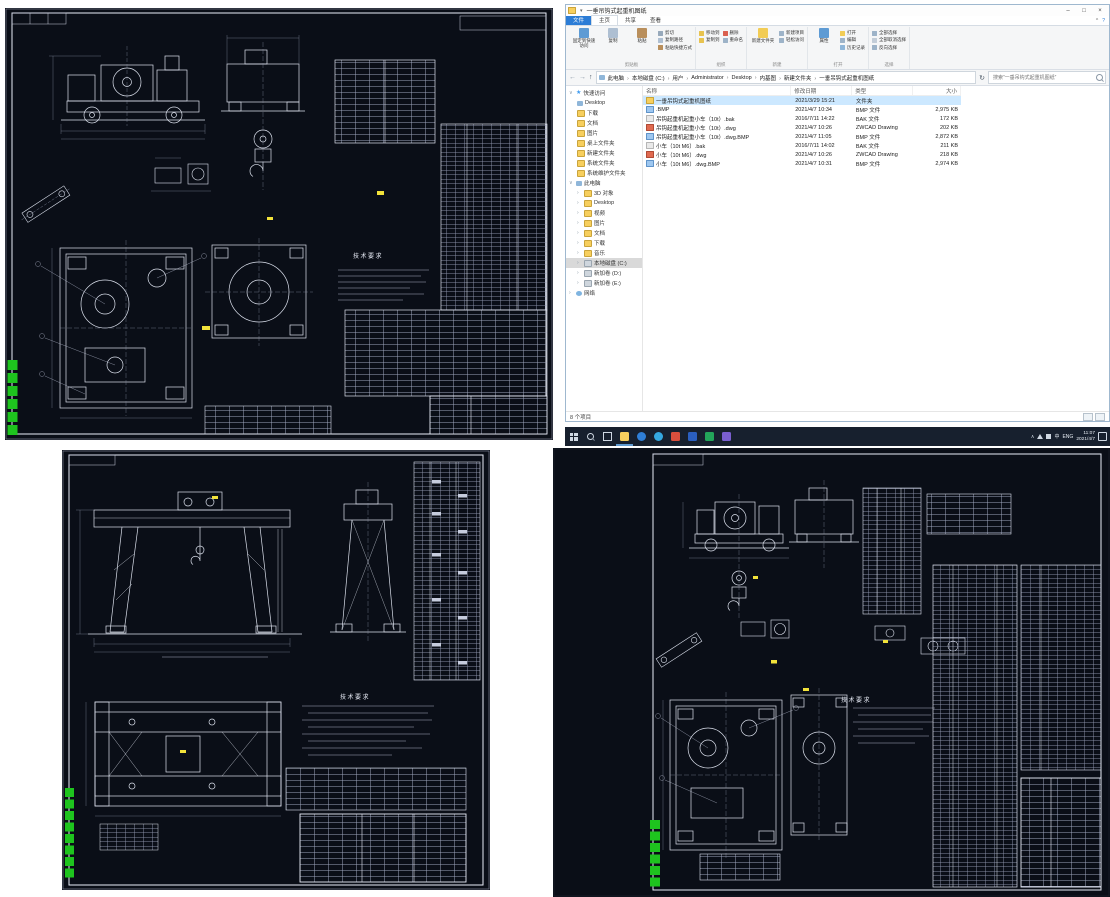 This screenshot has width=1110, height=897. I want to click on new-folder-button: 新建文件夹, so click(763, 36).